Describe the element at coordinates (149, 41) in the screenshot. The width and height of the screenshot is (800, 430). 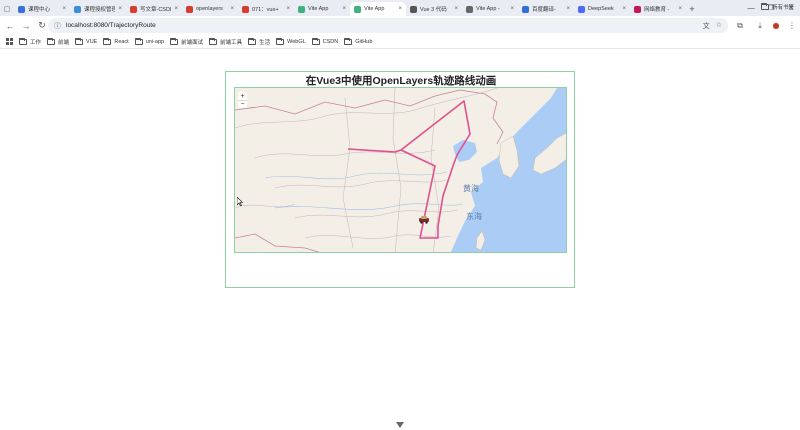
I see `bookmark-folder: uni-app` at that location.